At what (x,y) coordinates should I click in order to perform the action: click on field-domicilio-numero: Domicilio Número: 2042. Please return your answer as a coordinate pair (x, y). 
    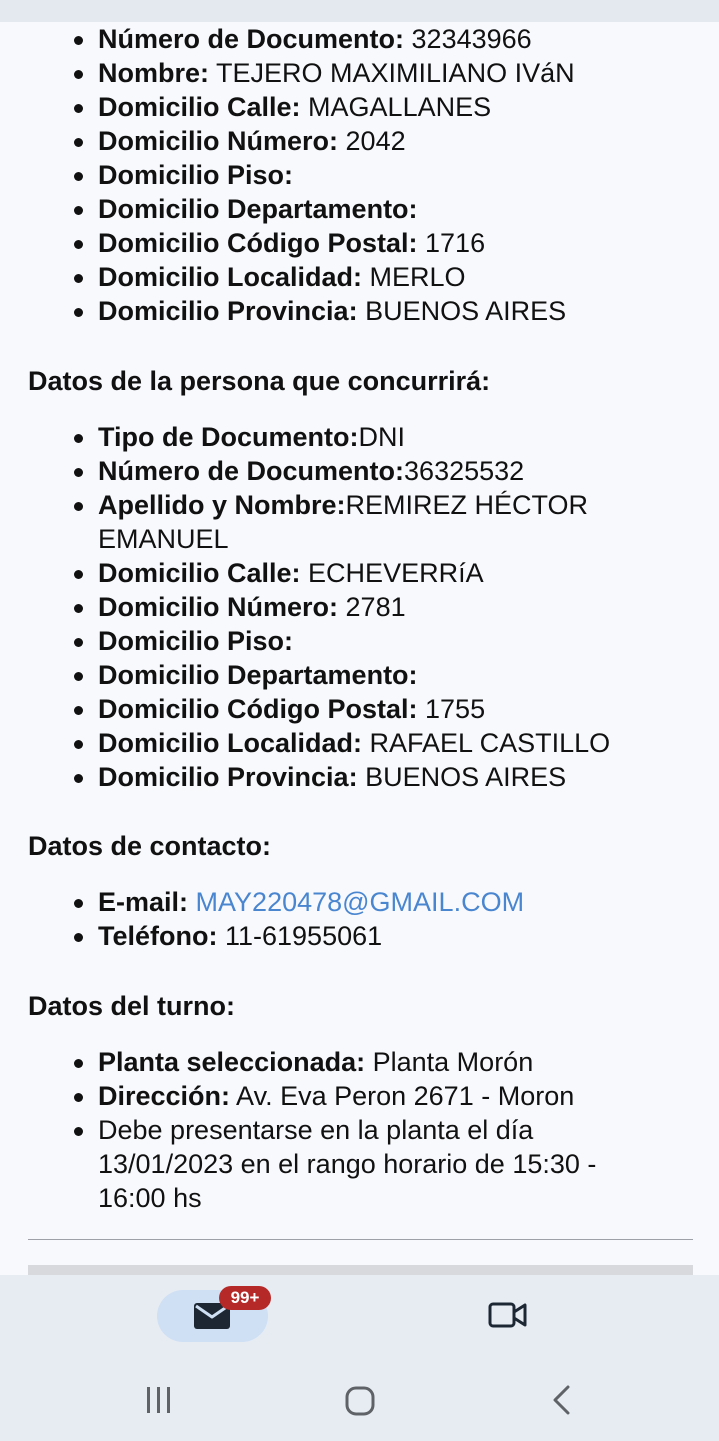
    Looking at the image, I should click on (359, 141).